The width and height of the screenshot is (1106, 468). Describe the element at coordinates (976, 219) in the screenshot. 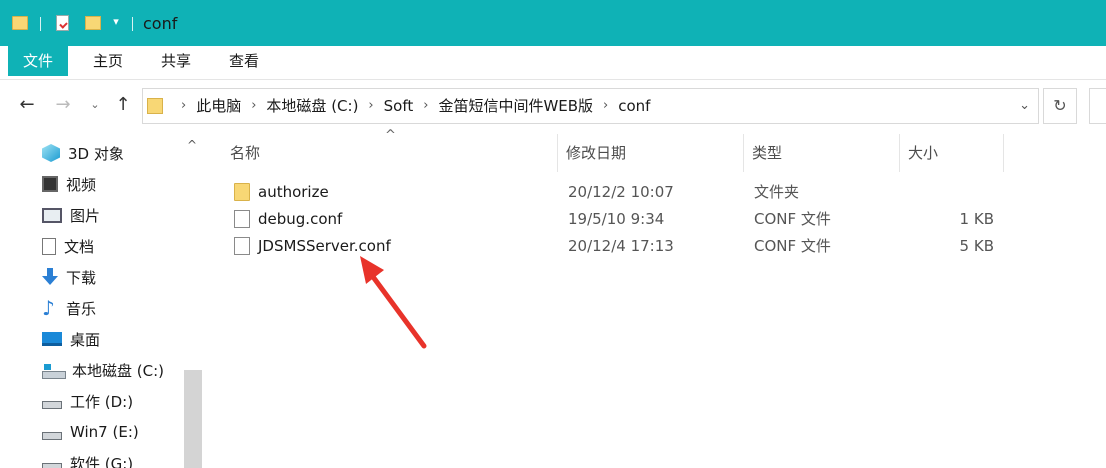

I see `file-size: 1 KB` at that location.